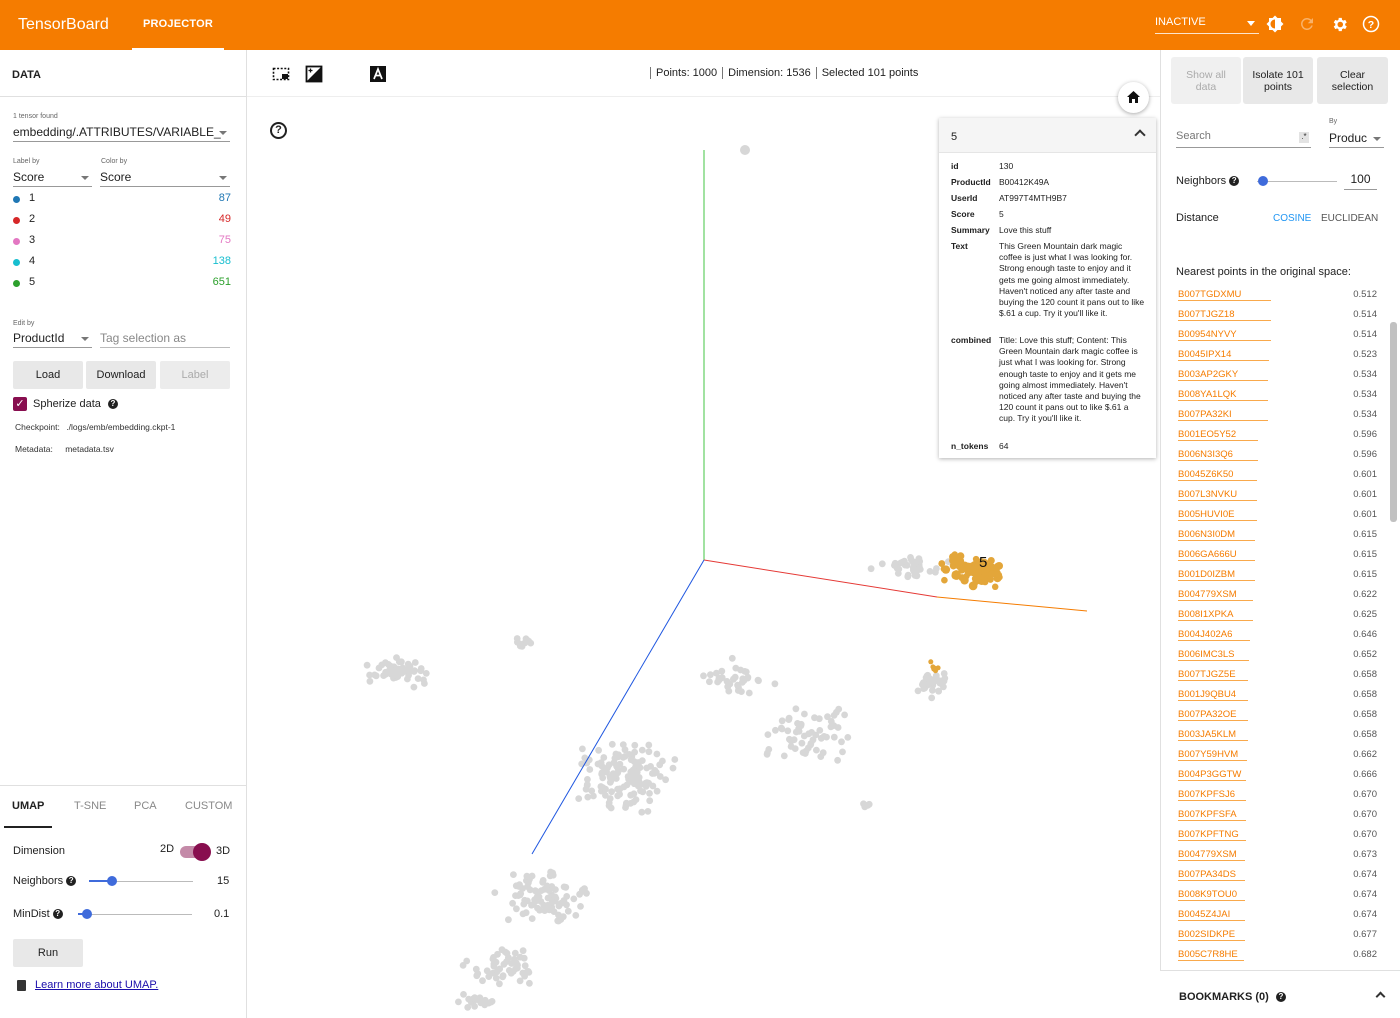 The width and height of the screenshot is (1400, 1018). I want to click on nearest-point-id: B007Y59HVM, so click(1208, 754).